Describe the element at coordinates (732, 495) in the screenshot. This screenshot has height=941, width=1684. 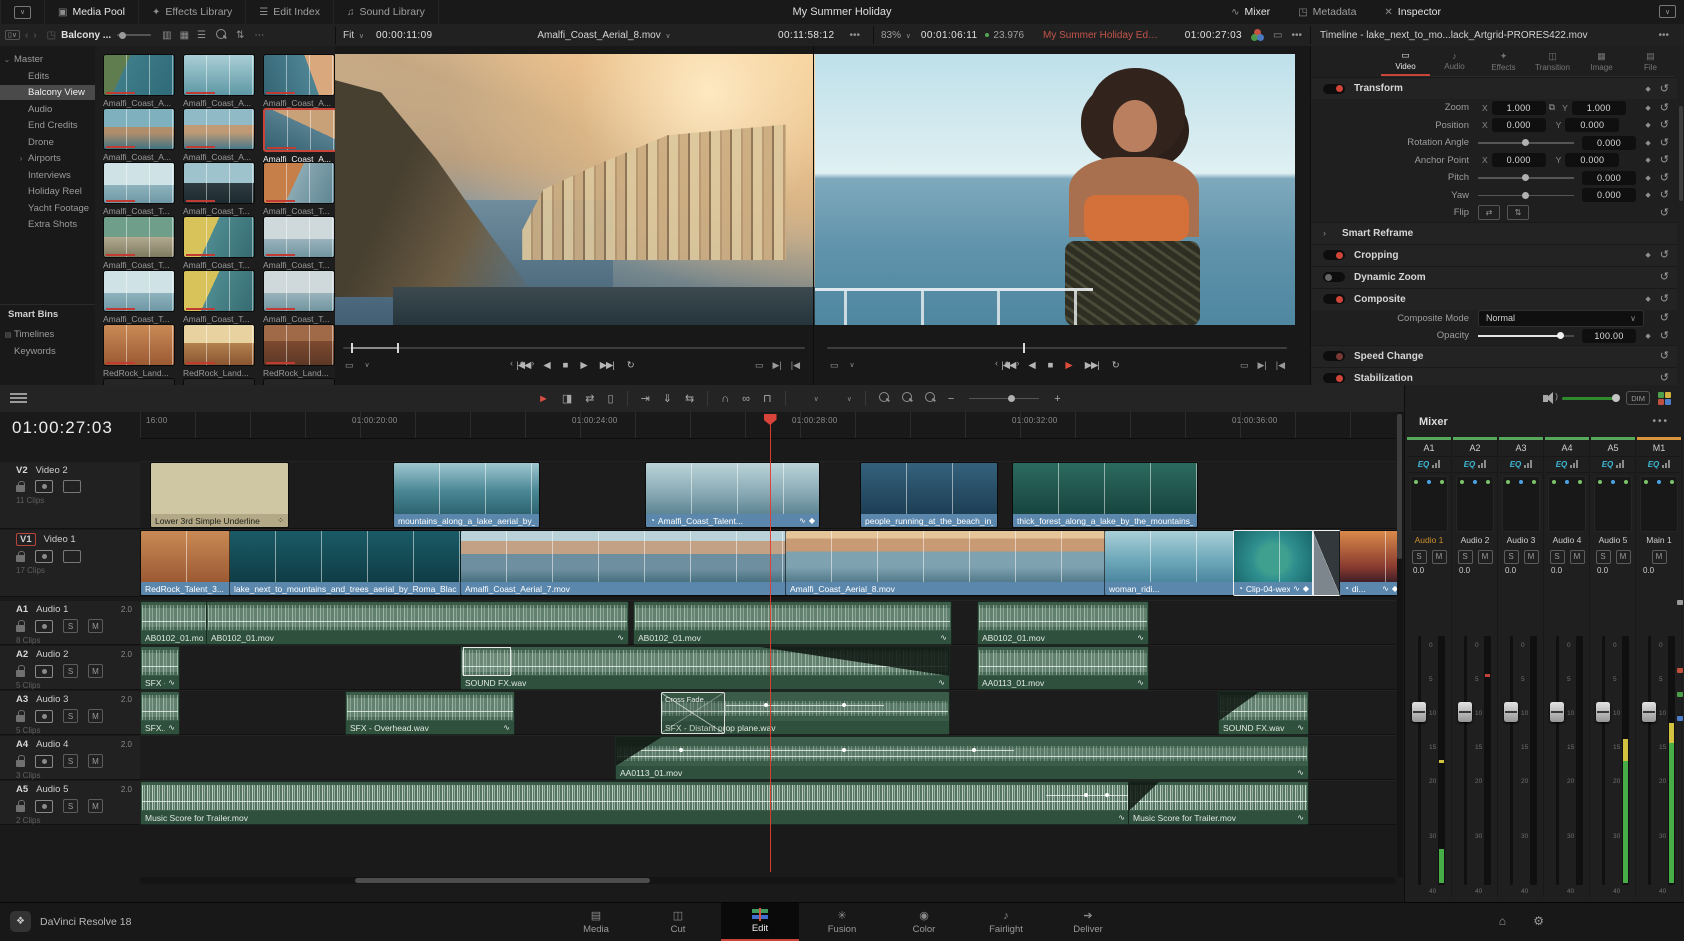
I see `timeline-clip: ◔ Amalfi_Coast_Talent... ∿ ◆` at that location.